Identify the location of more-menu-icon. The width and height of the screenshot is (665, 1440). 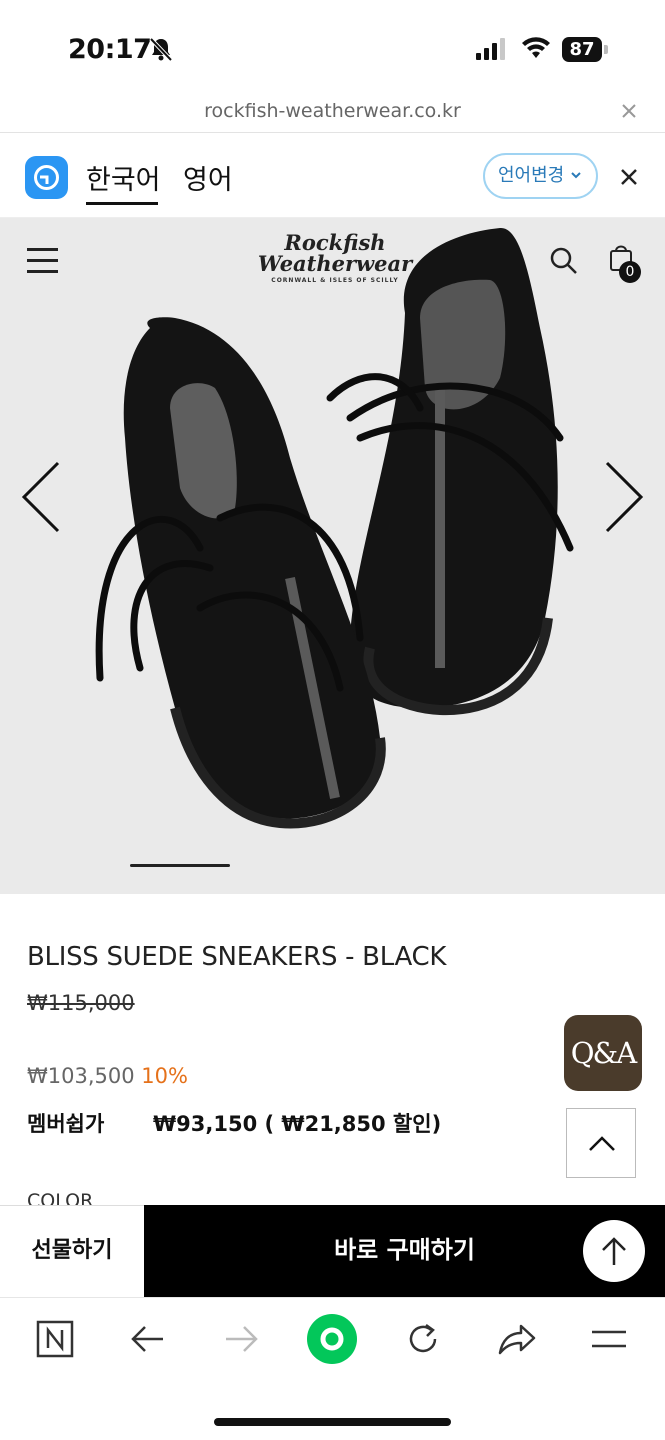
(609, 1339).